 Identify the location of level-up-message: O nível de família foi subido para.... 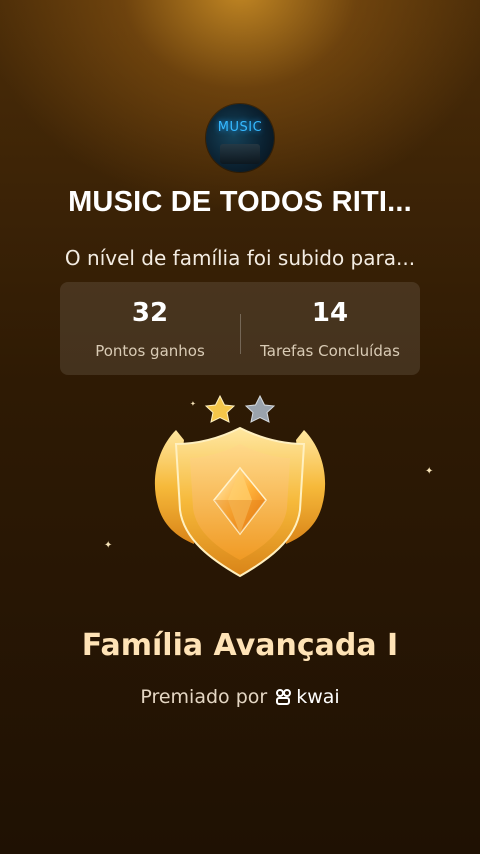
(240, 258).